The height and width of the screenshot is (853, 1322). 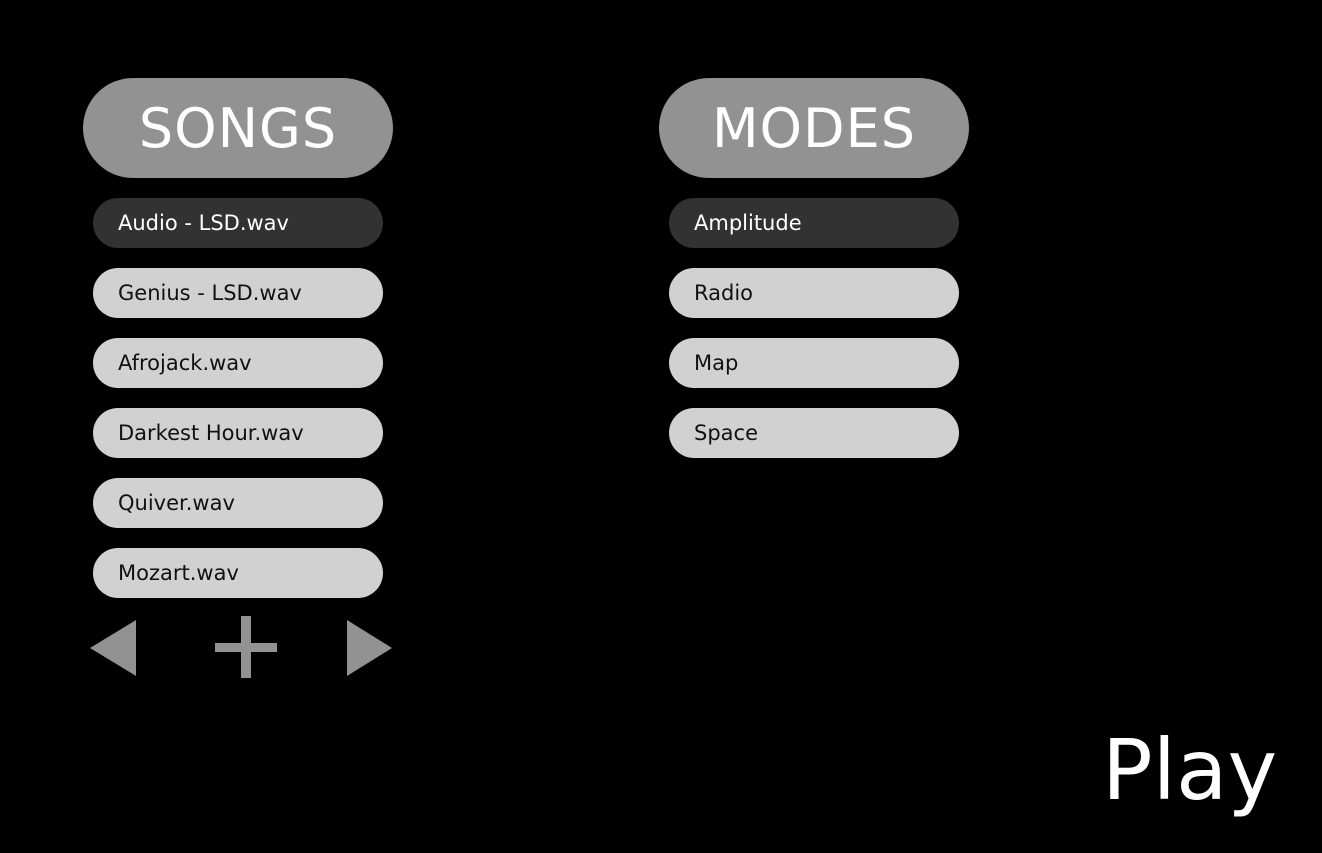 I want to click on mode-item-label: Map, so click(x=716, y=363).